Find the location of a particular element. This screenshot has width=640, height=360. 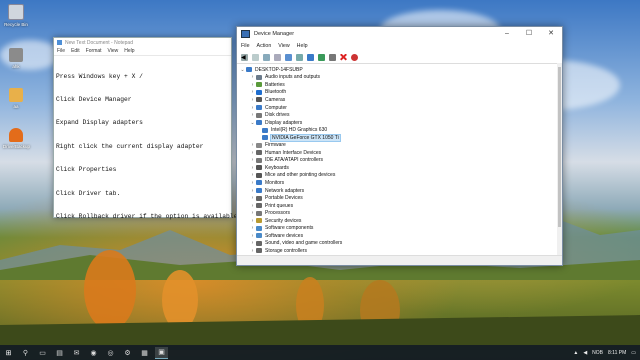

tree-category: › Monitors is located at coordinates (399, 183).